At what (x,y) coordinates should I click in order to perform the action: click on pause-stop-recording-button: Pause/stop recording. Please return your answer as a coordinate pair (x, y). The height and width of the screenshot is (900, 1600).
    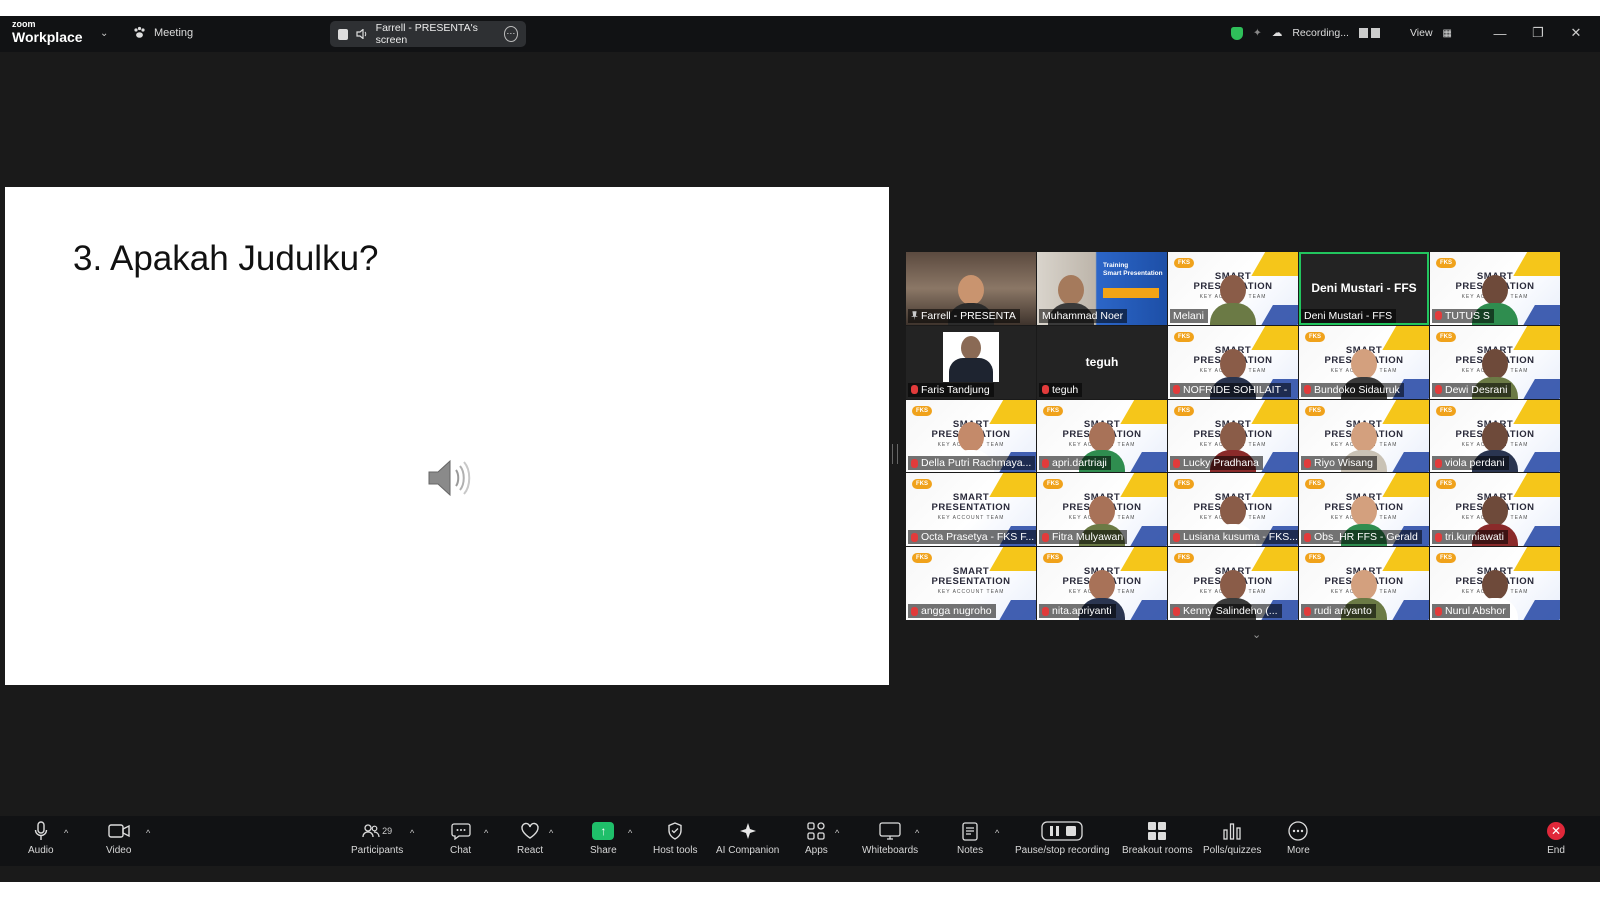
    Looking at the image, I should click on (1062, 838).